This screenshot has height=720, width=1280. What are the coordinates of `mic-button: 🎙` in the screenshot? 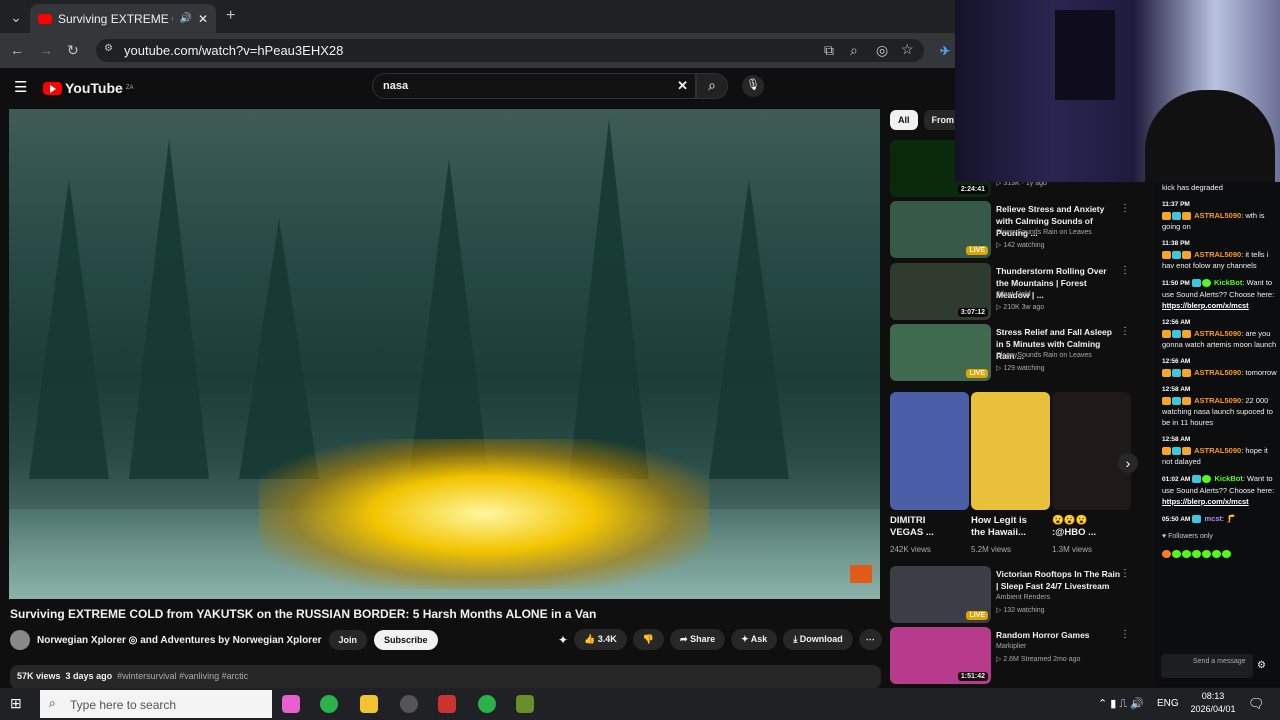 It's located at (753, 86).